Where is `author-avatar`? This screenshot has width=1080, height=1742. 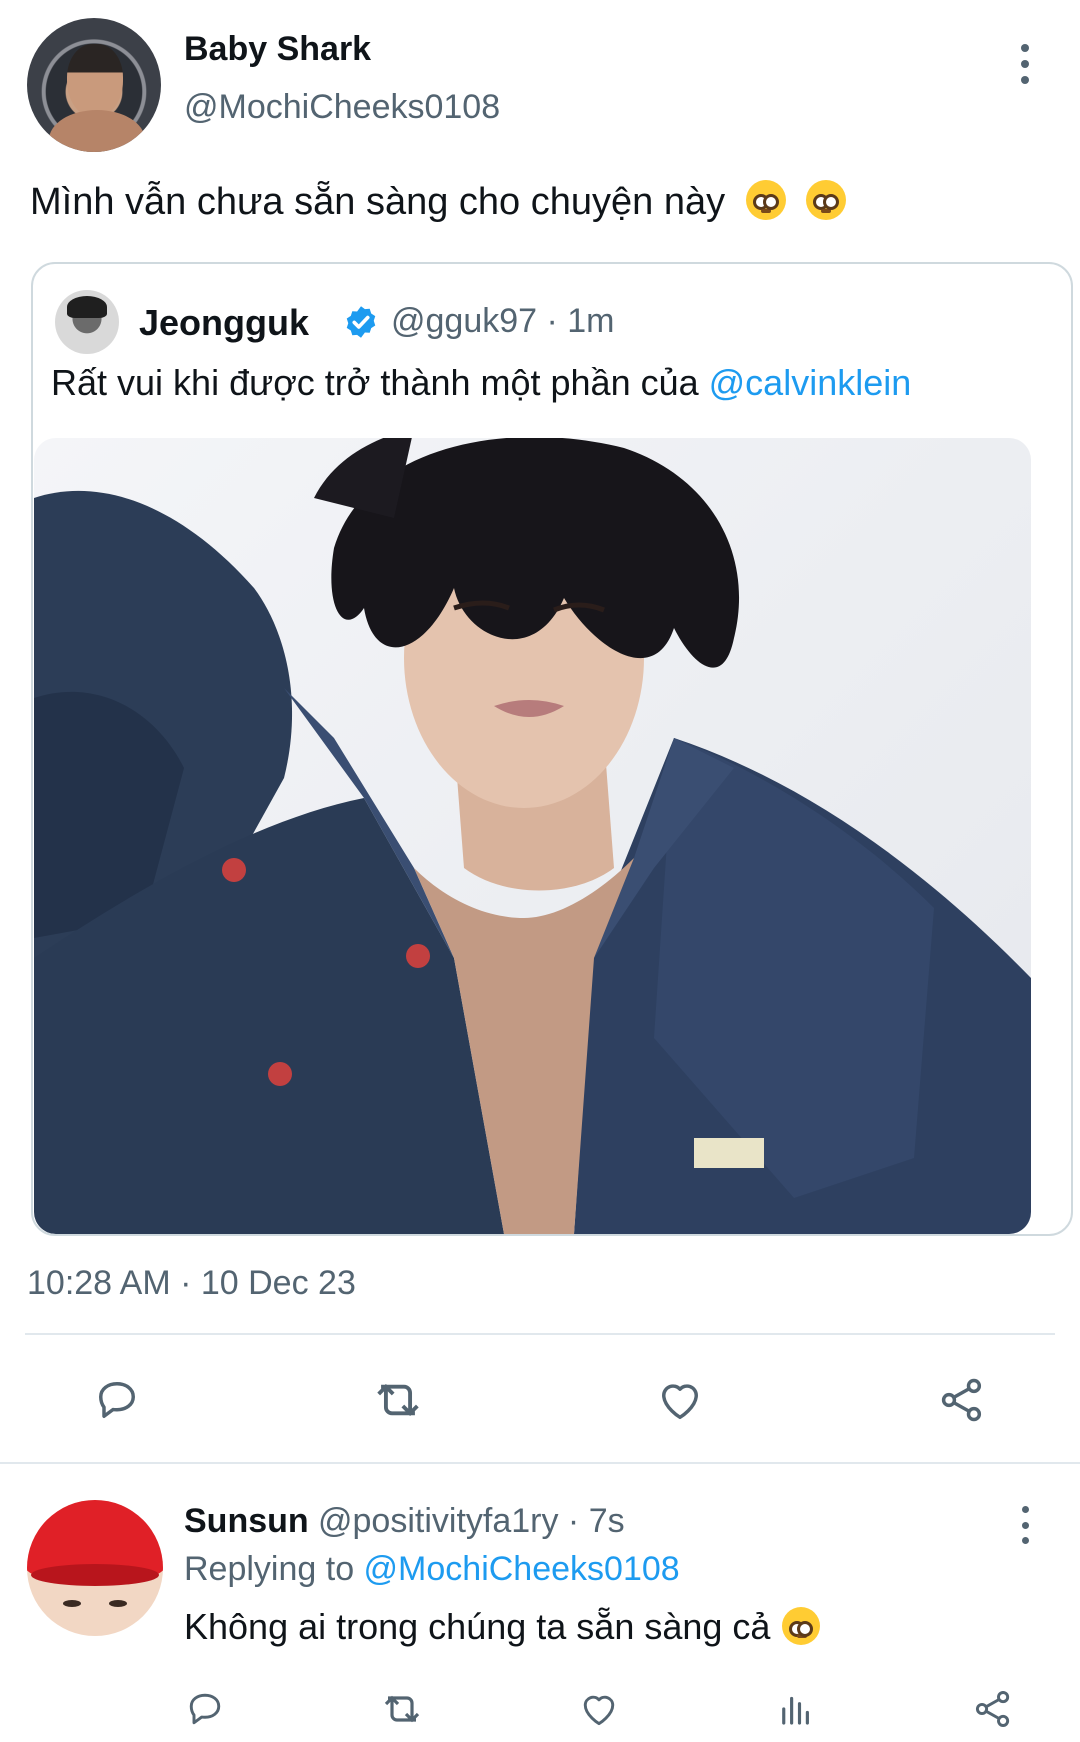
author-avatar is located at coordinates (94, 85).